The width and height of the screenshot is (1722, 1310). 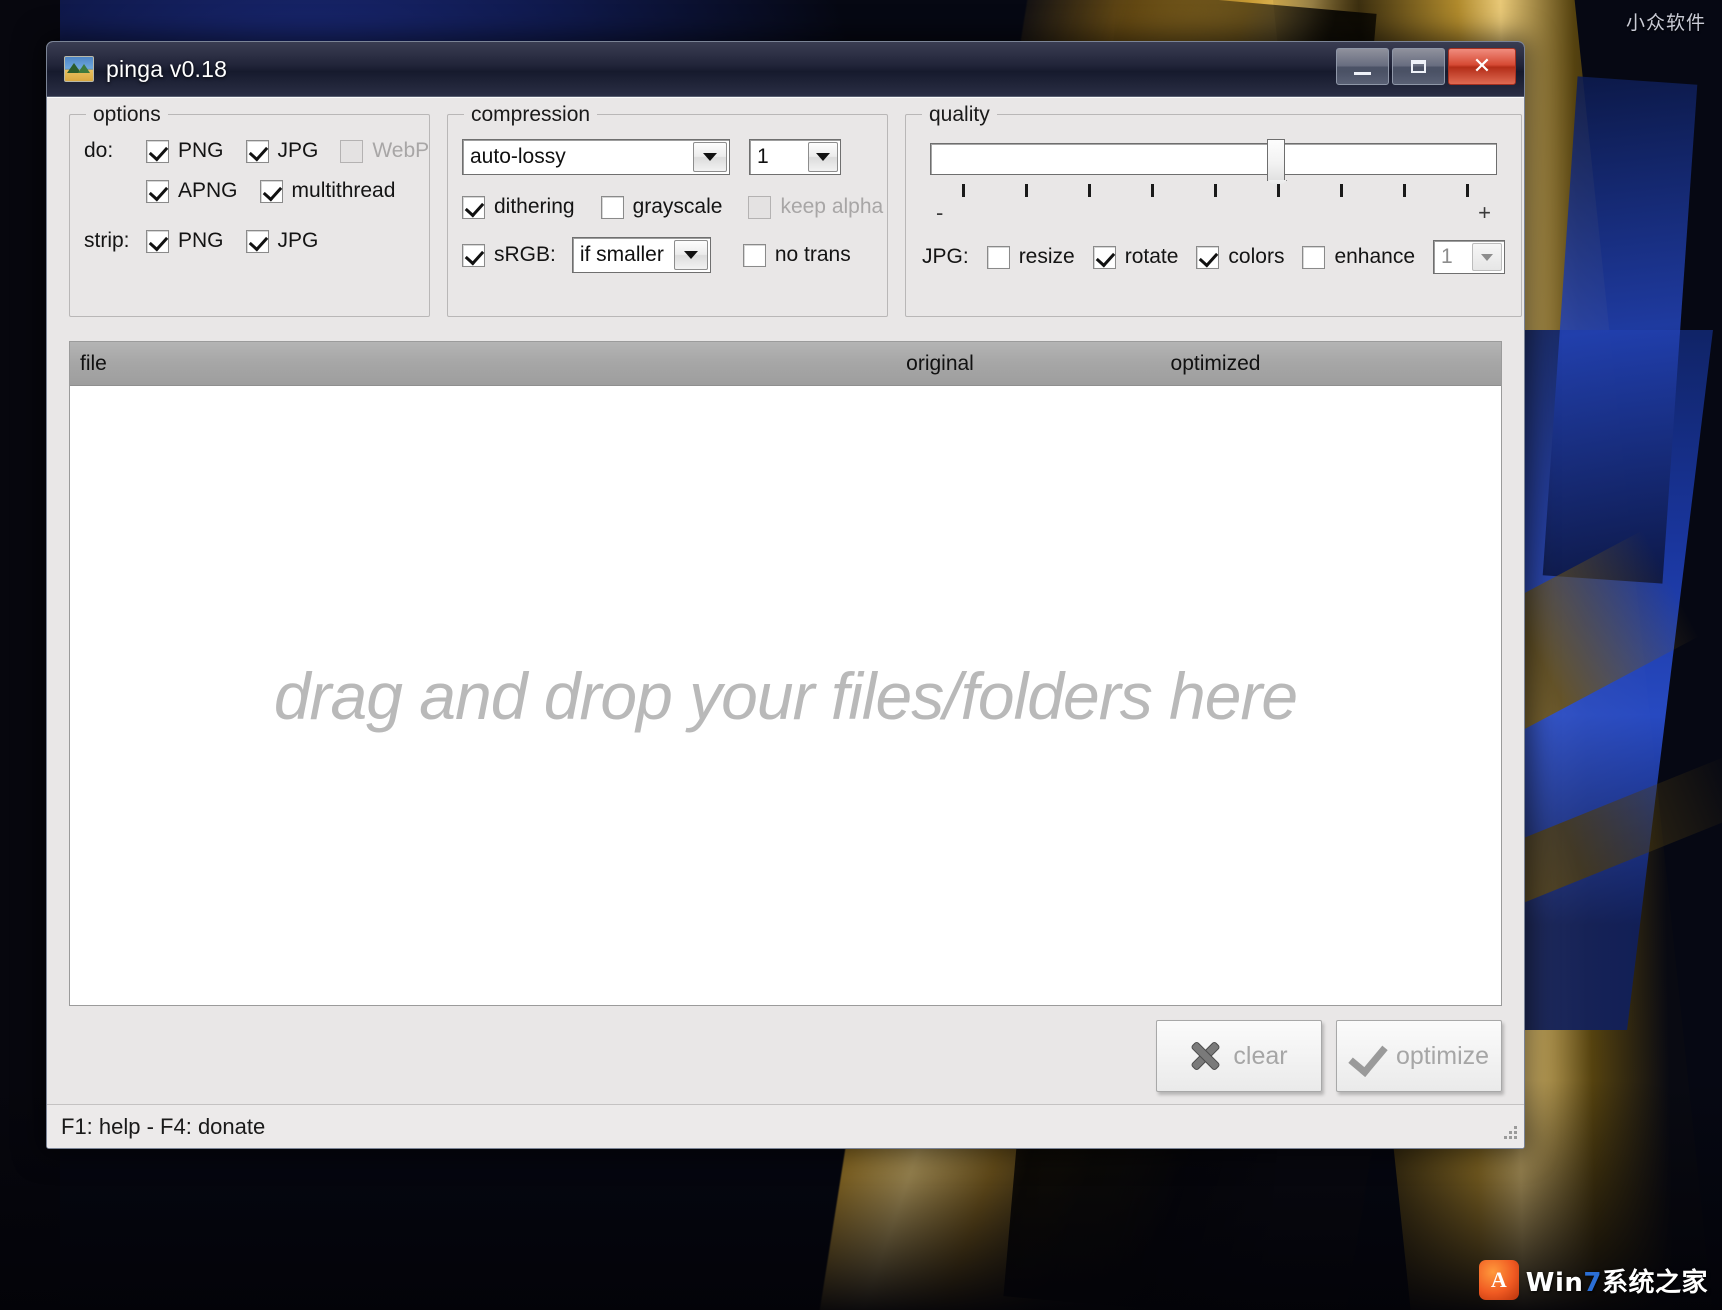 What do you see at coordinates (208, 190) in the screenshot?
I see `checkbox-do-apng-label: APNG` at bounding box center [208, 190].